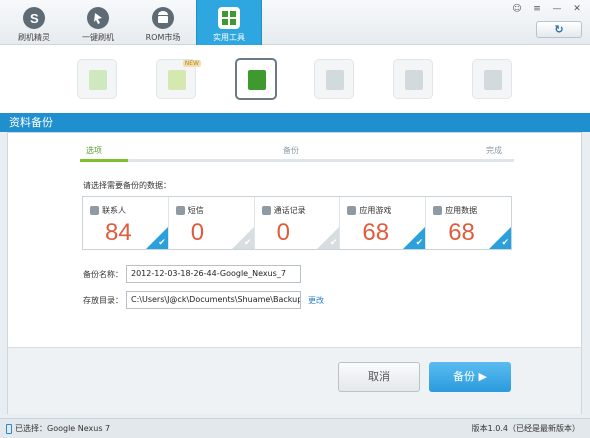  I want to click on card-value: 84, so click(118, 232).